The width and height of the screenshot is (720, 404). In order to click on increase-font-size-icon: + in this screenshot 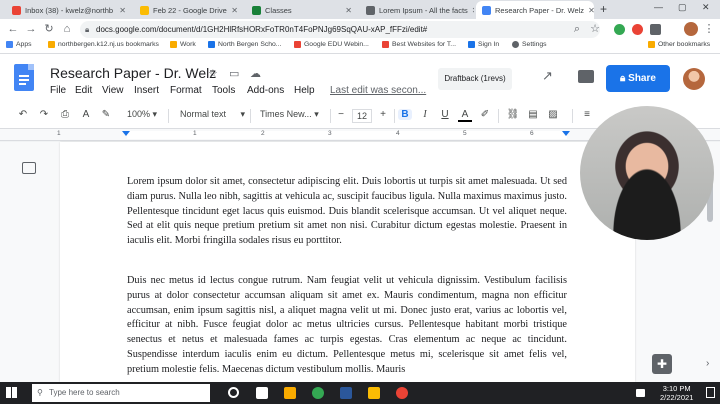, I will do `click(383, 114)`.